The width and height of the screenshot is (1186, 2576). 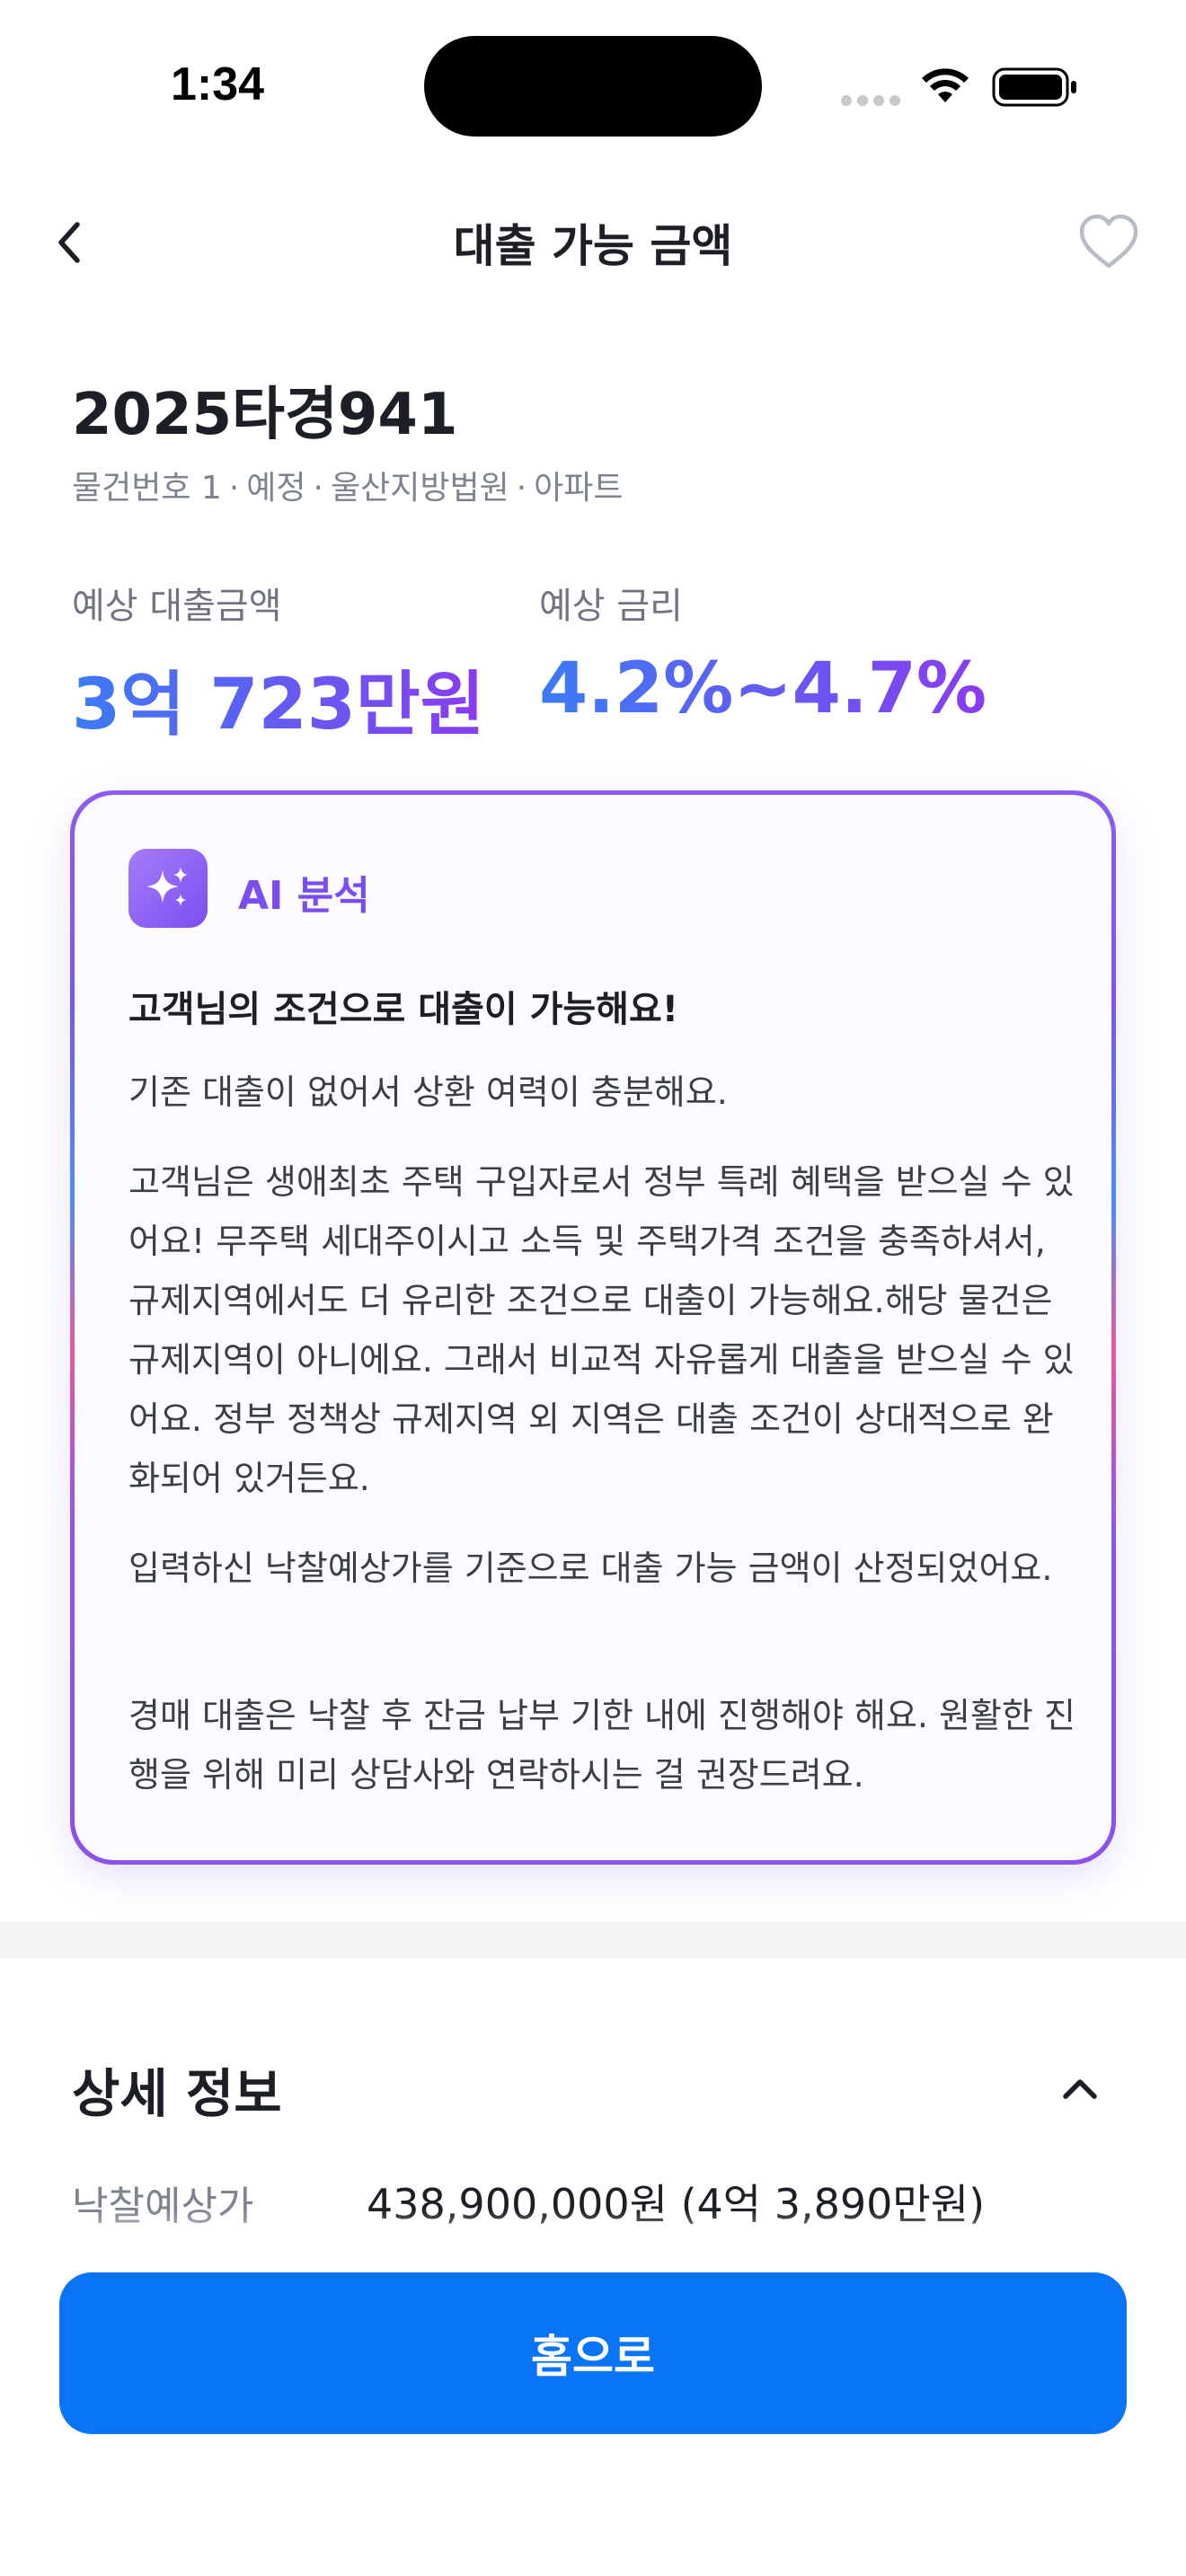 I want to click on heart-outline-icon, so click(x=1108, y=241).